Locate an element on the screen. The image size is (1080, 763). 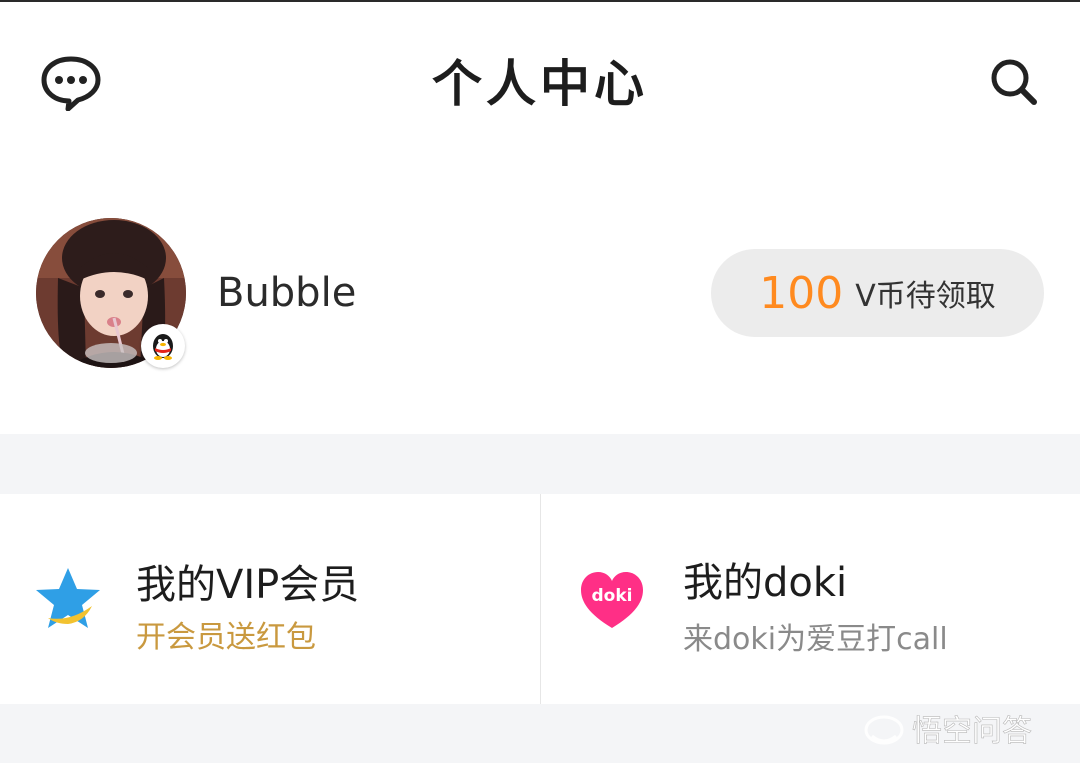
wukong-logo-icon: 悟空问答 is located at coordinates (948, 731).